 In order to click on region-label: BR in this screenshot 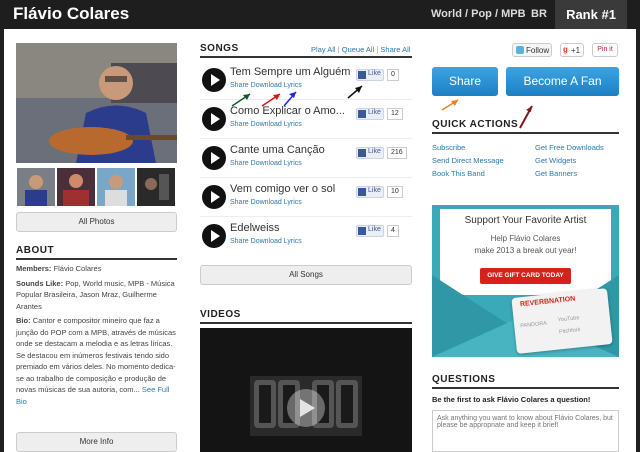, I will do `click(539, 14)`.